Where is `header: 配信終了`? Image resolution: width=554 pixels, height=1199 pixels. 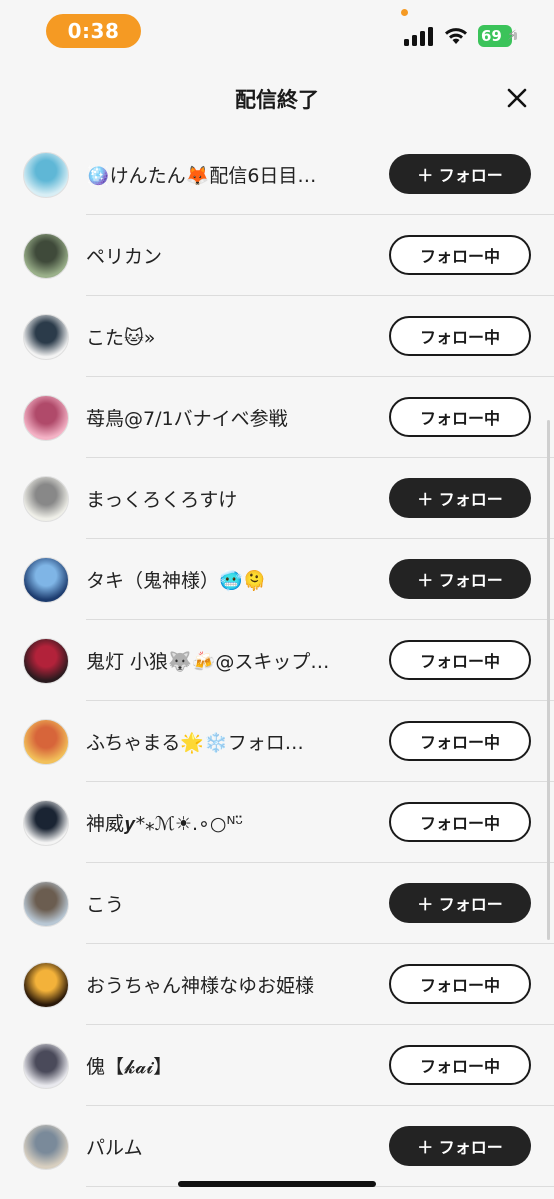
header: 配信終了 is located at coordinates (277, 99).